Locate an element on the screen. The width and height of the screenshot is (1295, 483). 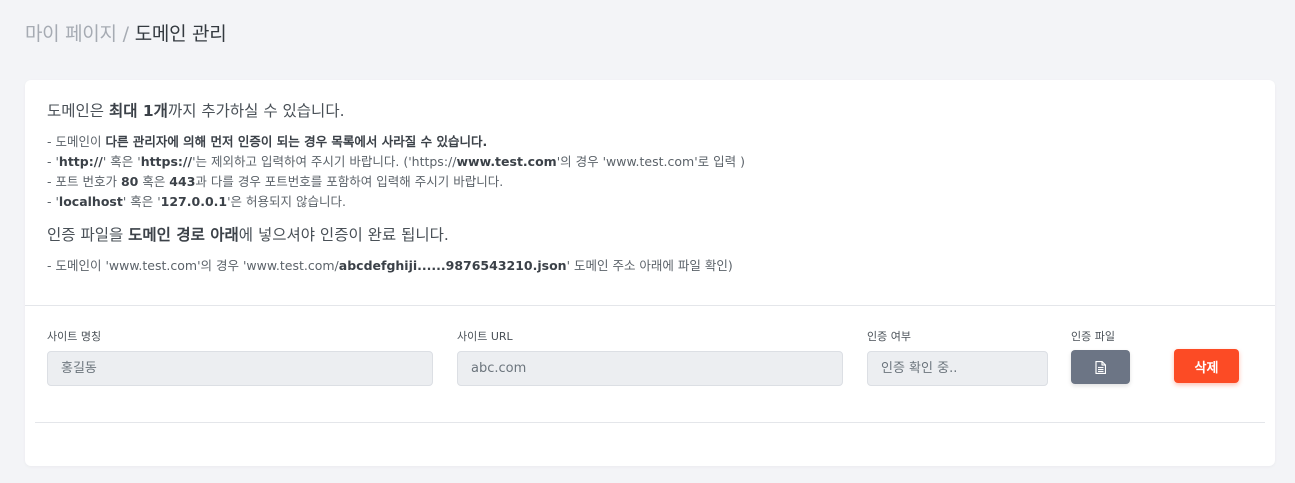
auth-status-label: 인증 여부 is located at coordinates (889, 336).